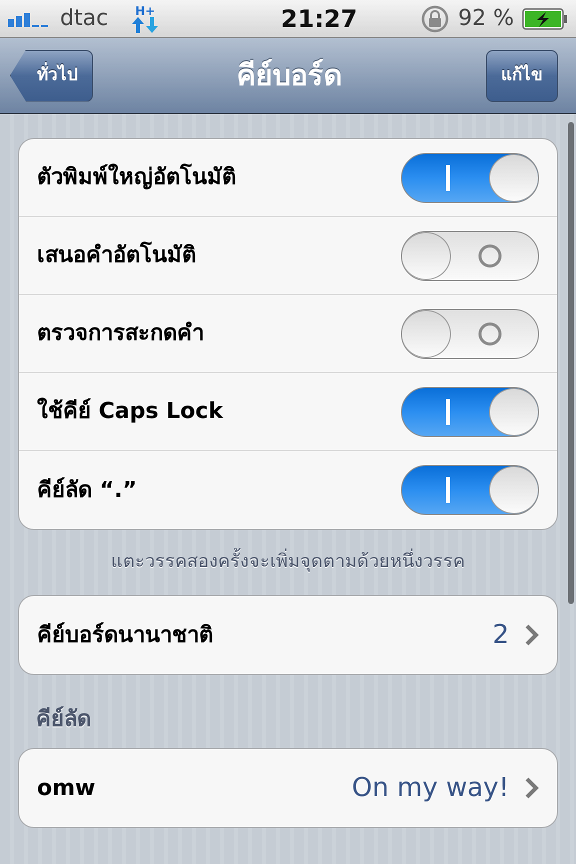 Image resolution: width=576 pixels, height=864 pixels. I want to click on setting-label: ใช้คีย์ Caps Lock, so click(130, 411).